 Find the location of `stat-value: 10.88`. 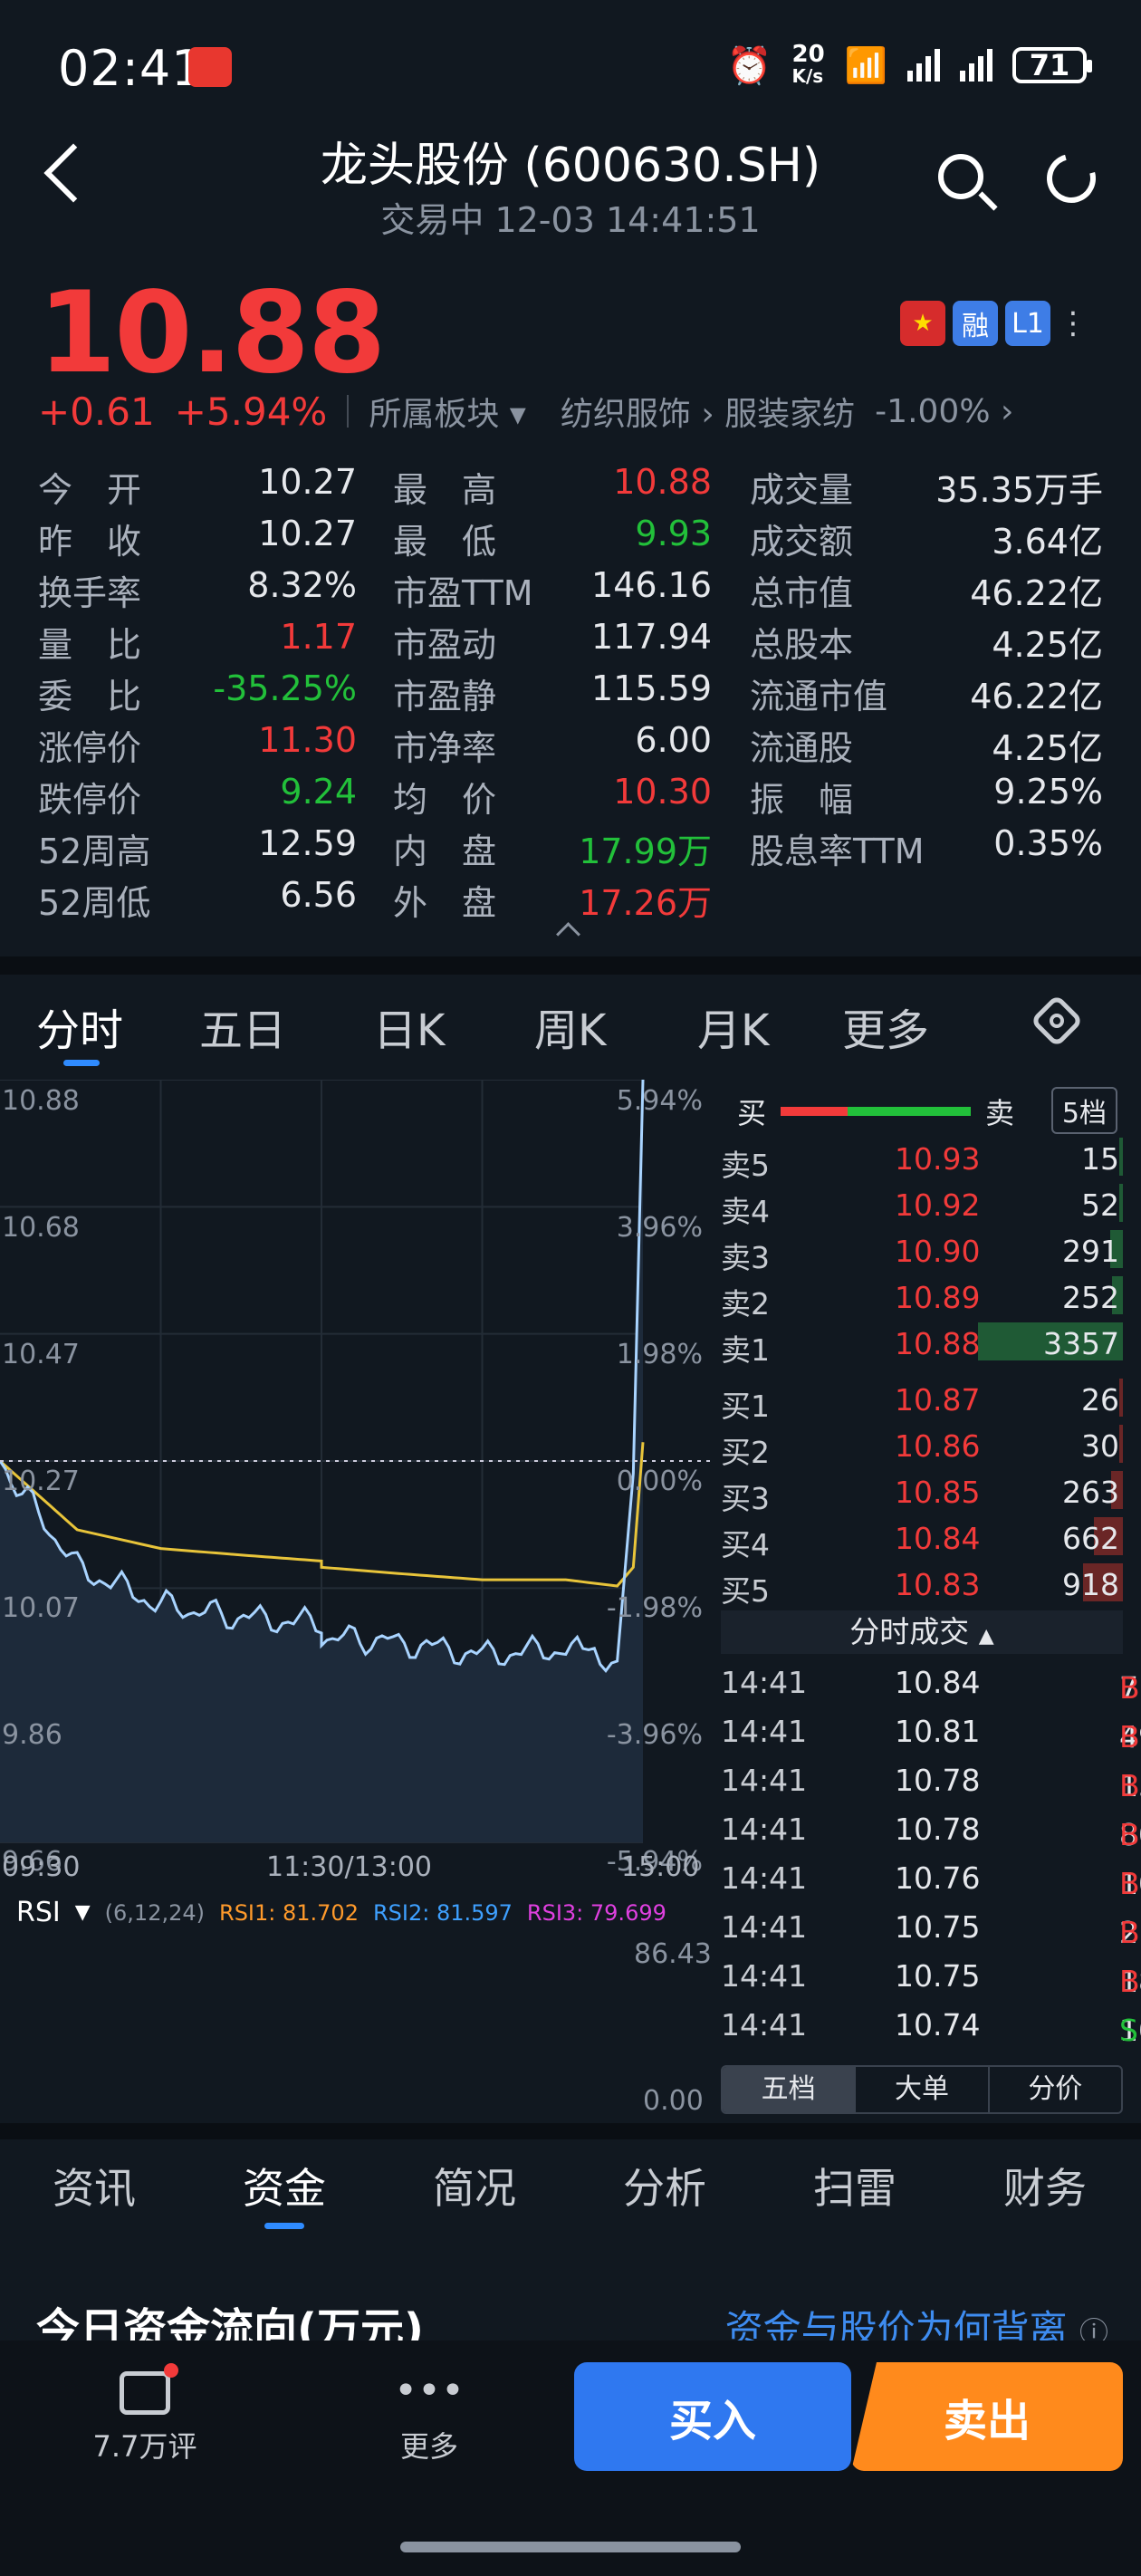

stat-value: 10.88 is located at coordinates (662, 482).